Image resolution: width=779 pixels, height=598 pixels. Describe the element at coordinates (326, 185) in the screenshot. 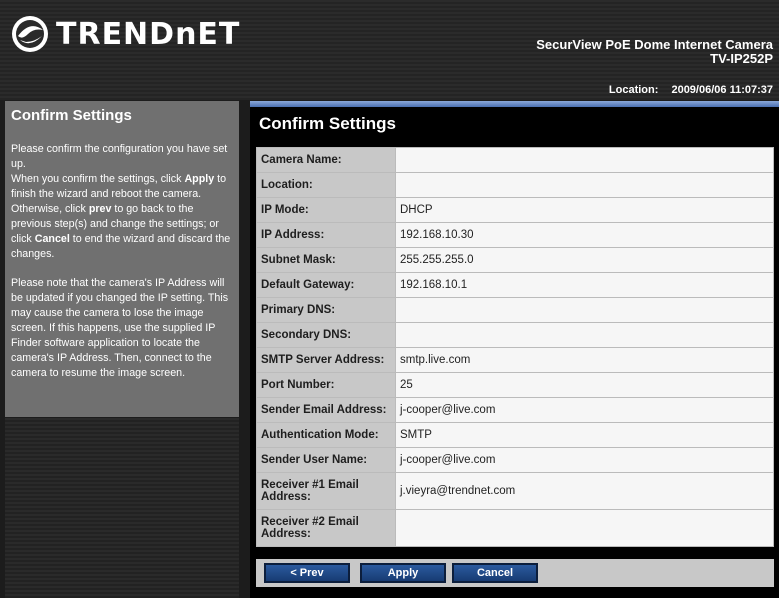

I see `setting-label: Location:` at that location.